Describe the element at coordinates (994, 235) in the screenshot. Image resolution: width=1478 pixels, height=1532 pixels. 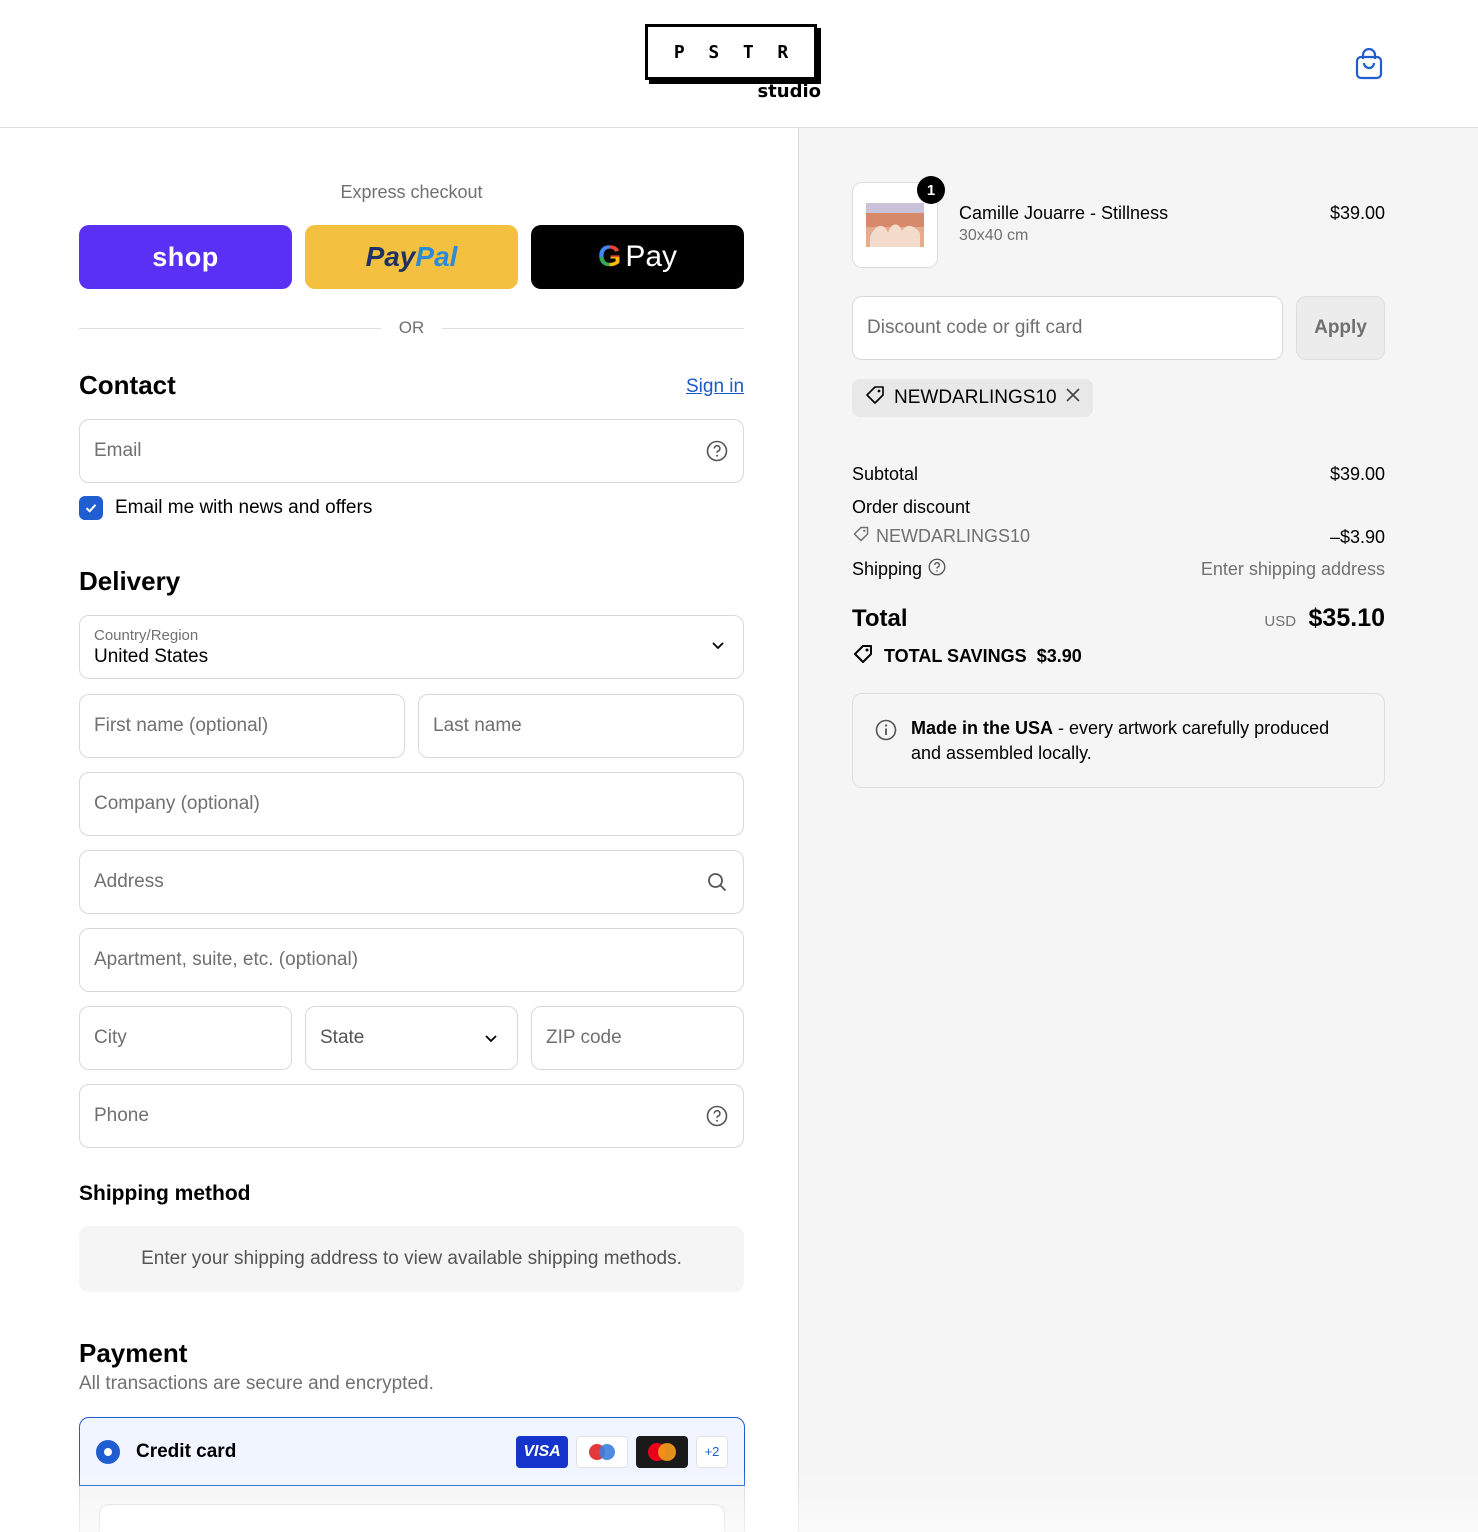
I see `product-variant: 30x40 cm` at that location.